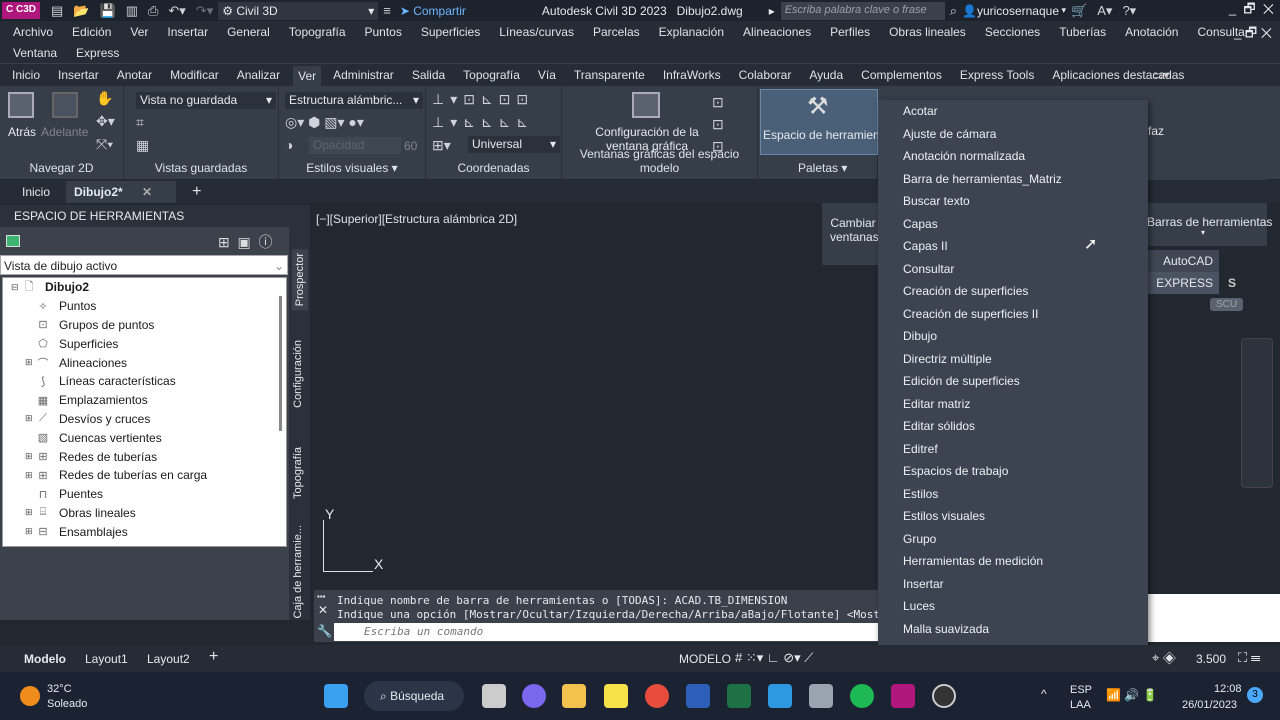 This screenshot has height=720, width=1280. What do you see at coordinates (298, 10) in the screenshot?
I see `workspace-select: ⚙ Civil 3D ▾` at bounding box center [298, 10].